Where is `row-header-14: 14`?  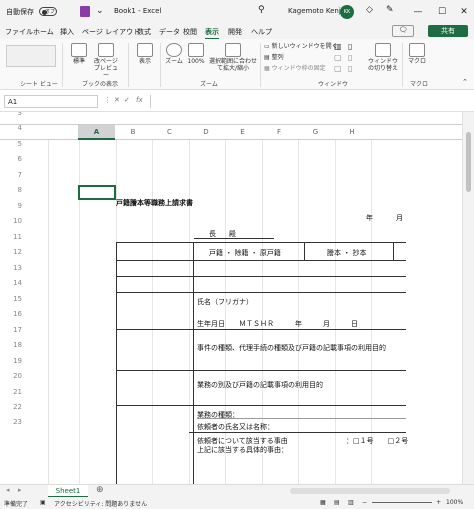
row-header-14: 14 is located at coordinates (14, 283).